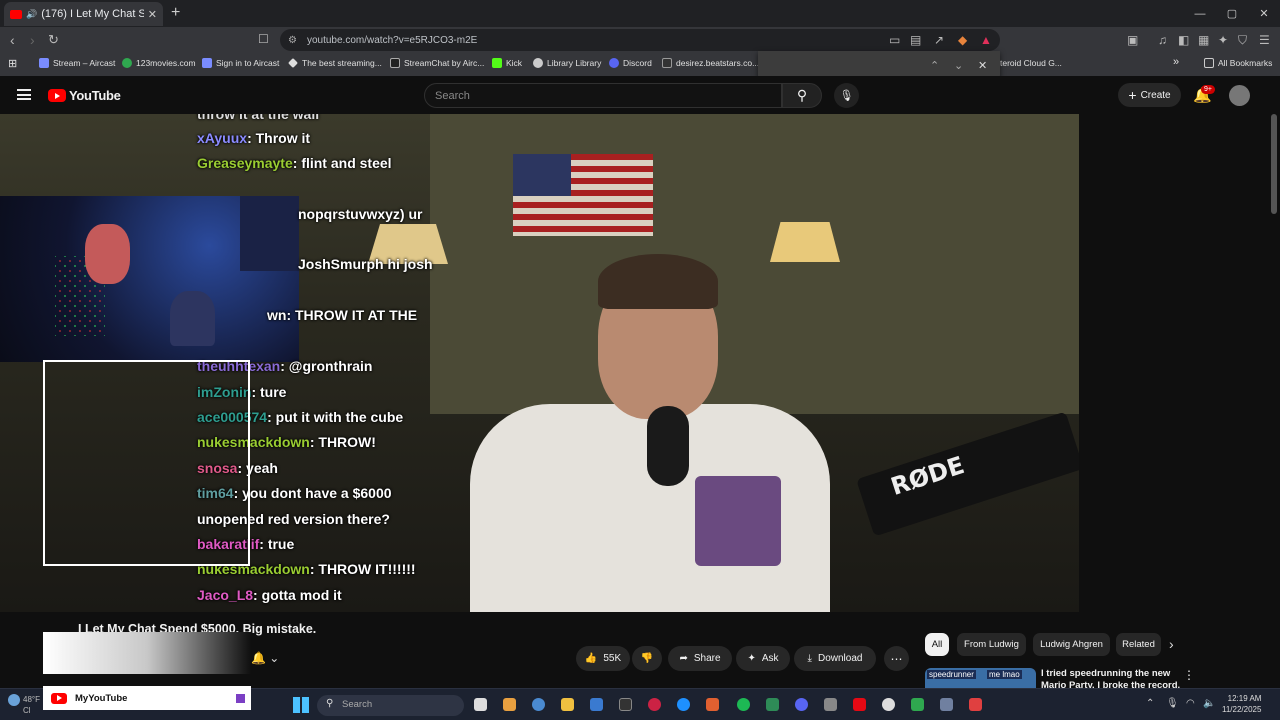  What do you see at coordinates (567, 63) in the screenshot?
I see `bookmark-item: Library Library` at bounding box center [567, 63].